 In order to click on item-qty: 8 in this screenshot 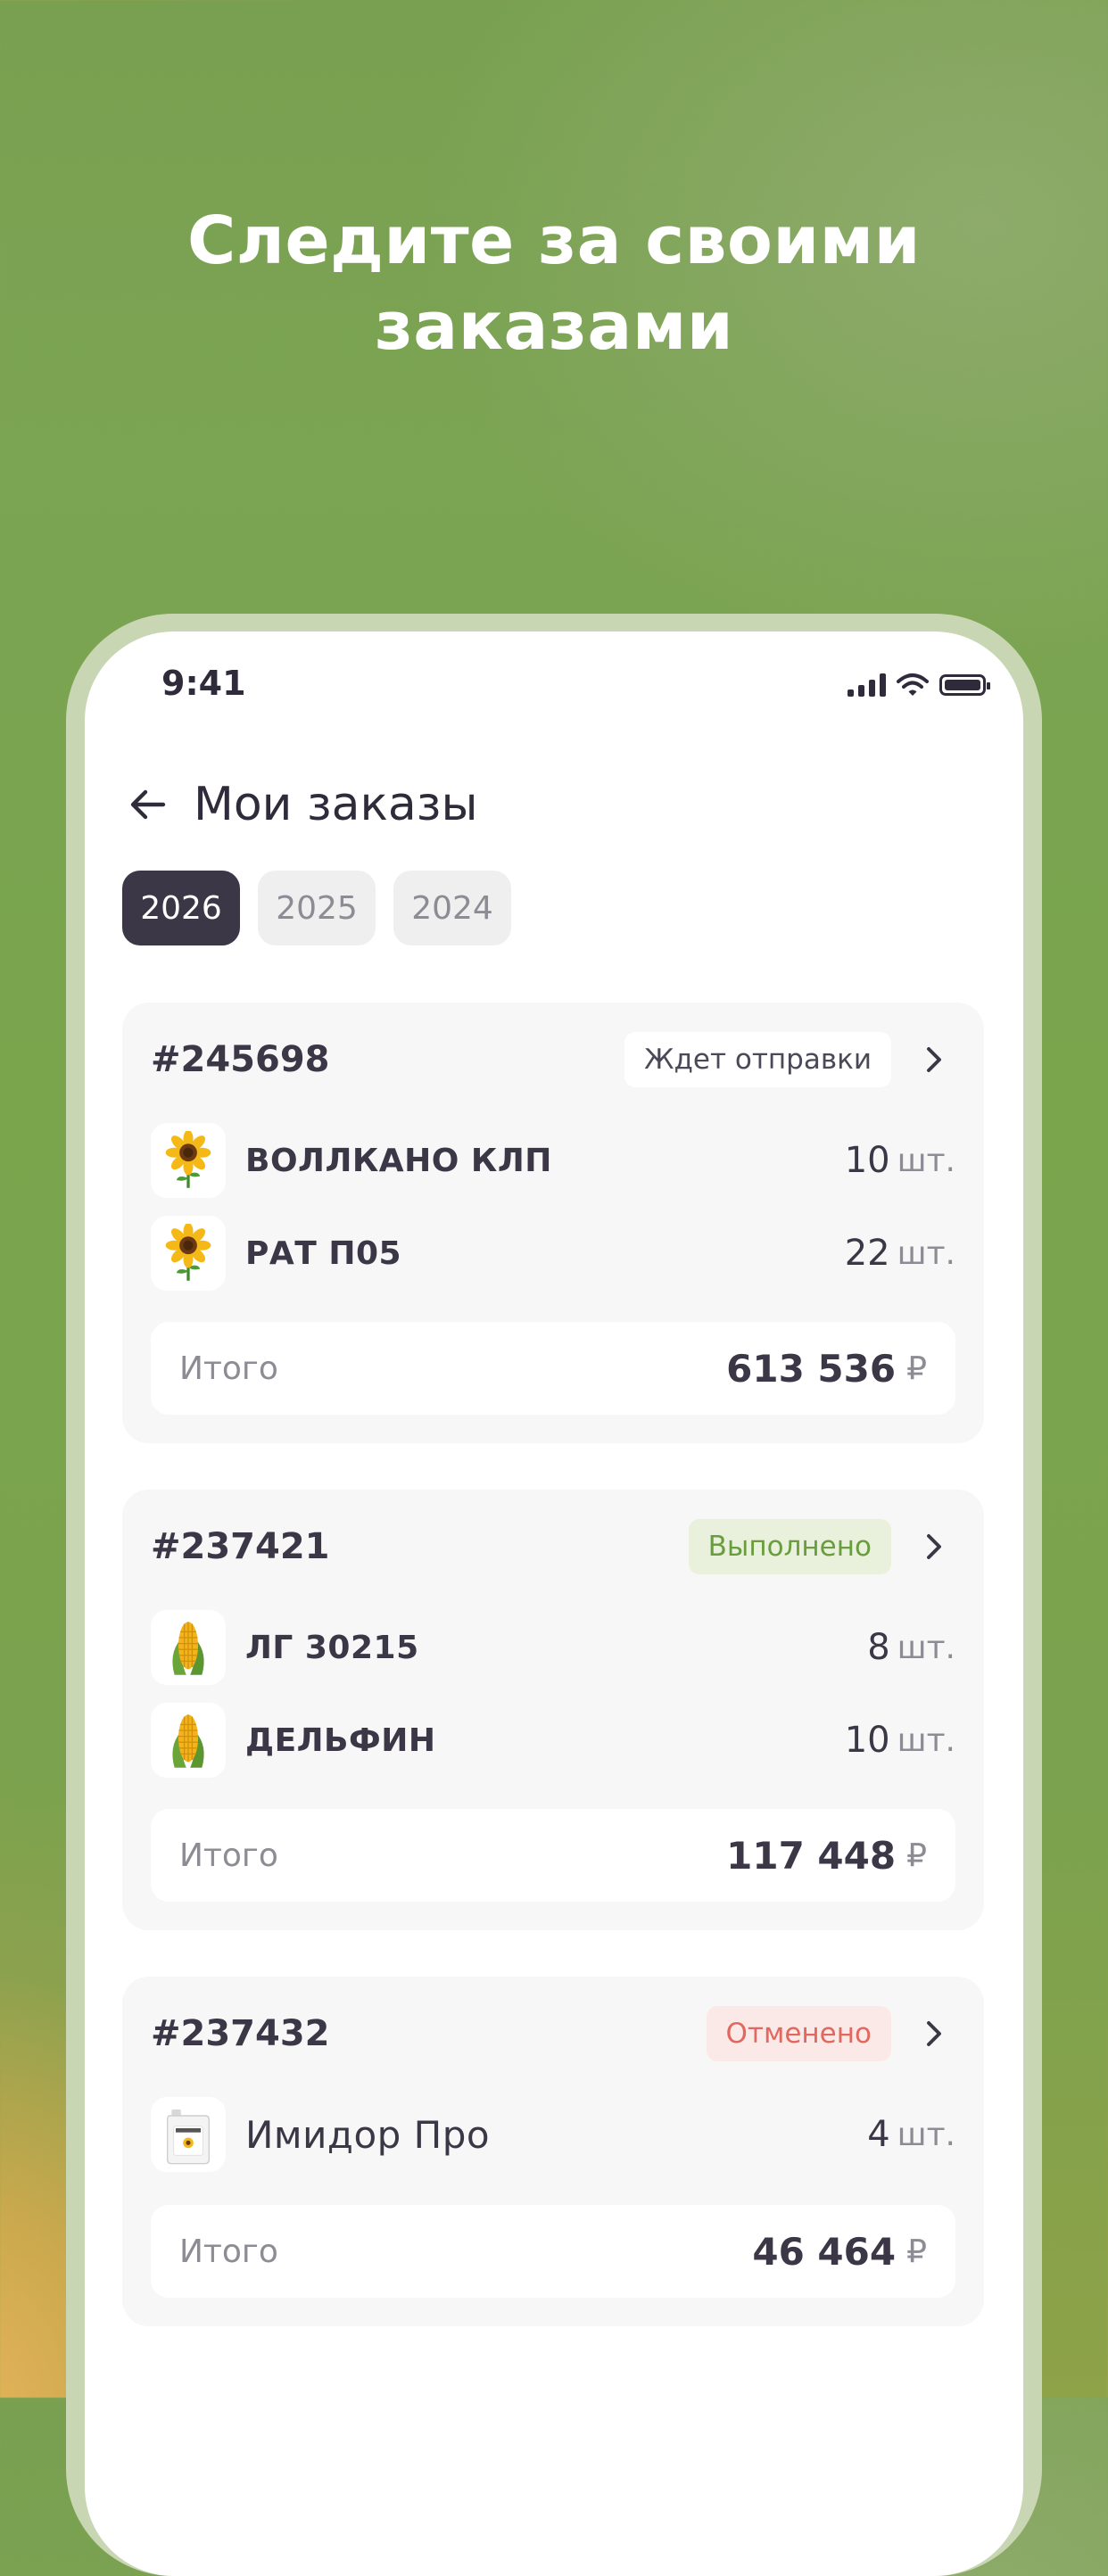, I will do `click(878, 1648)`.